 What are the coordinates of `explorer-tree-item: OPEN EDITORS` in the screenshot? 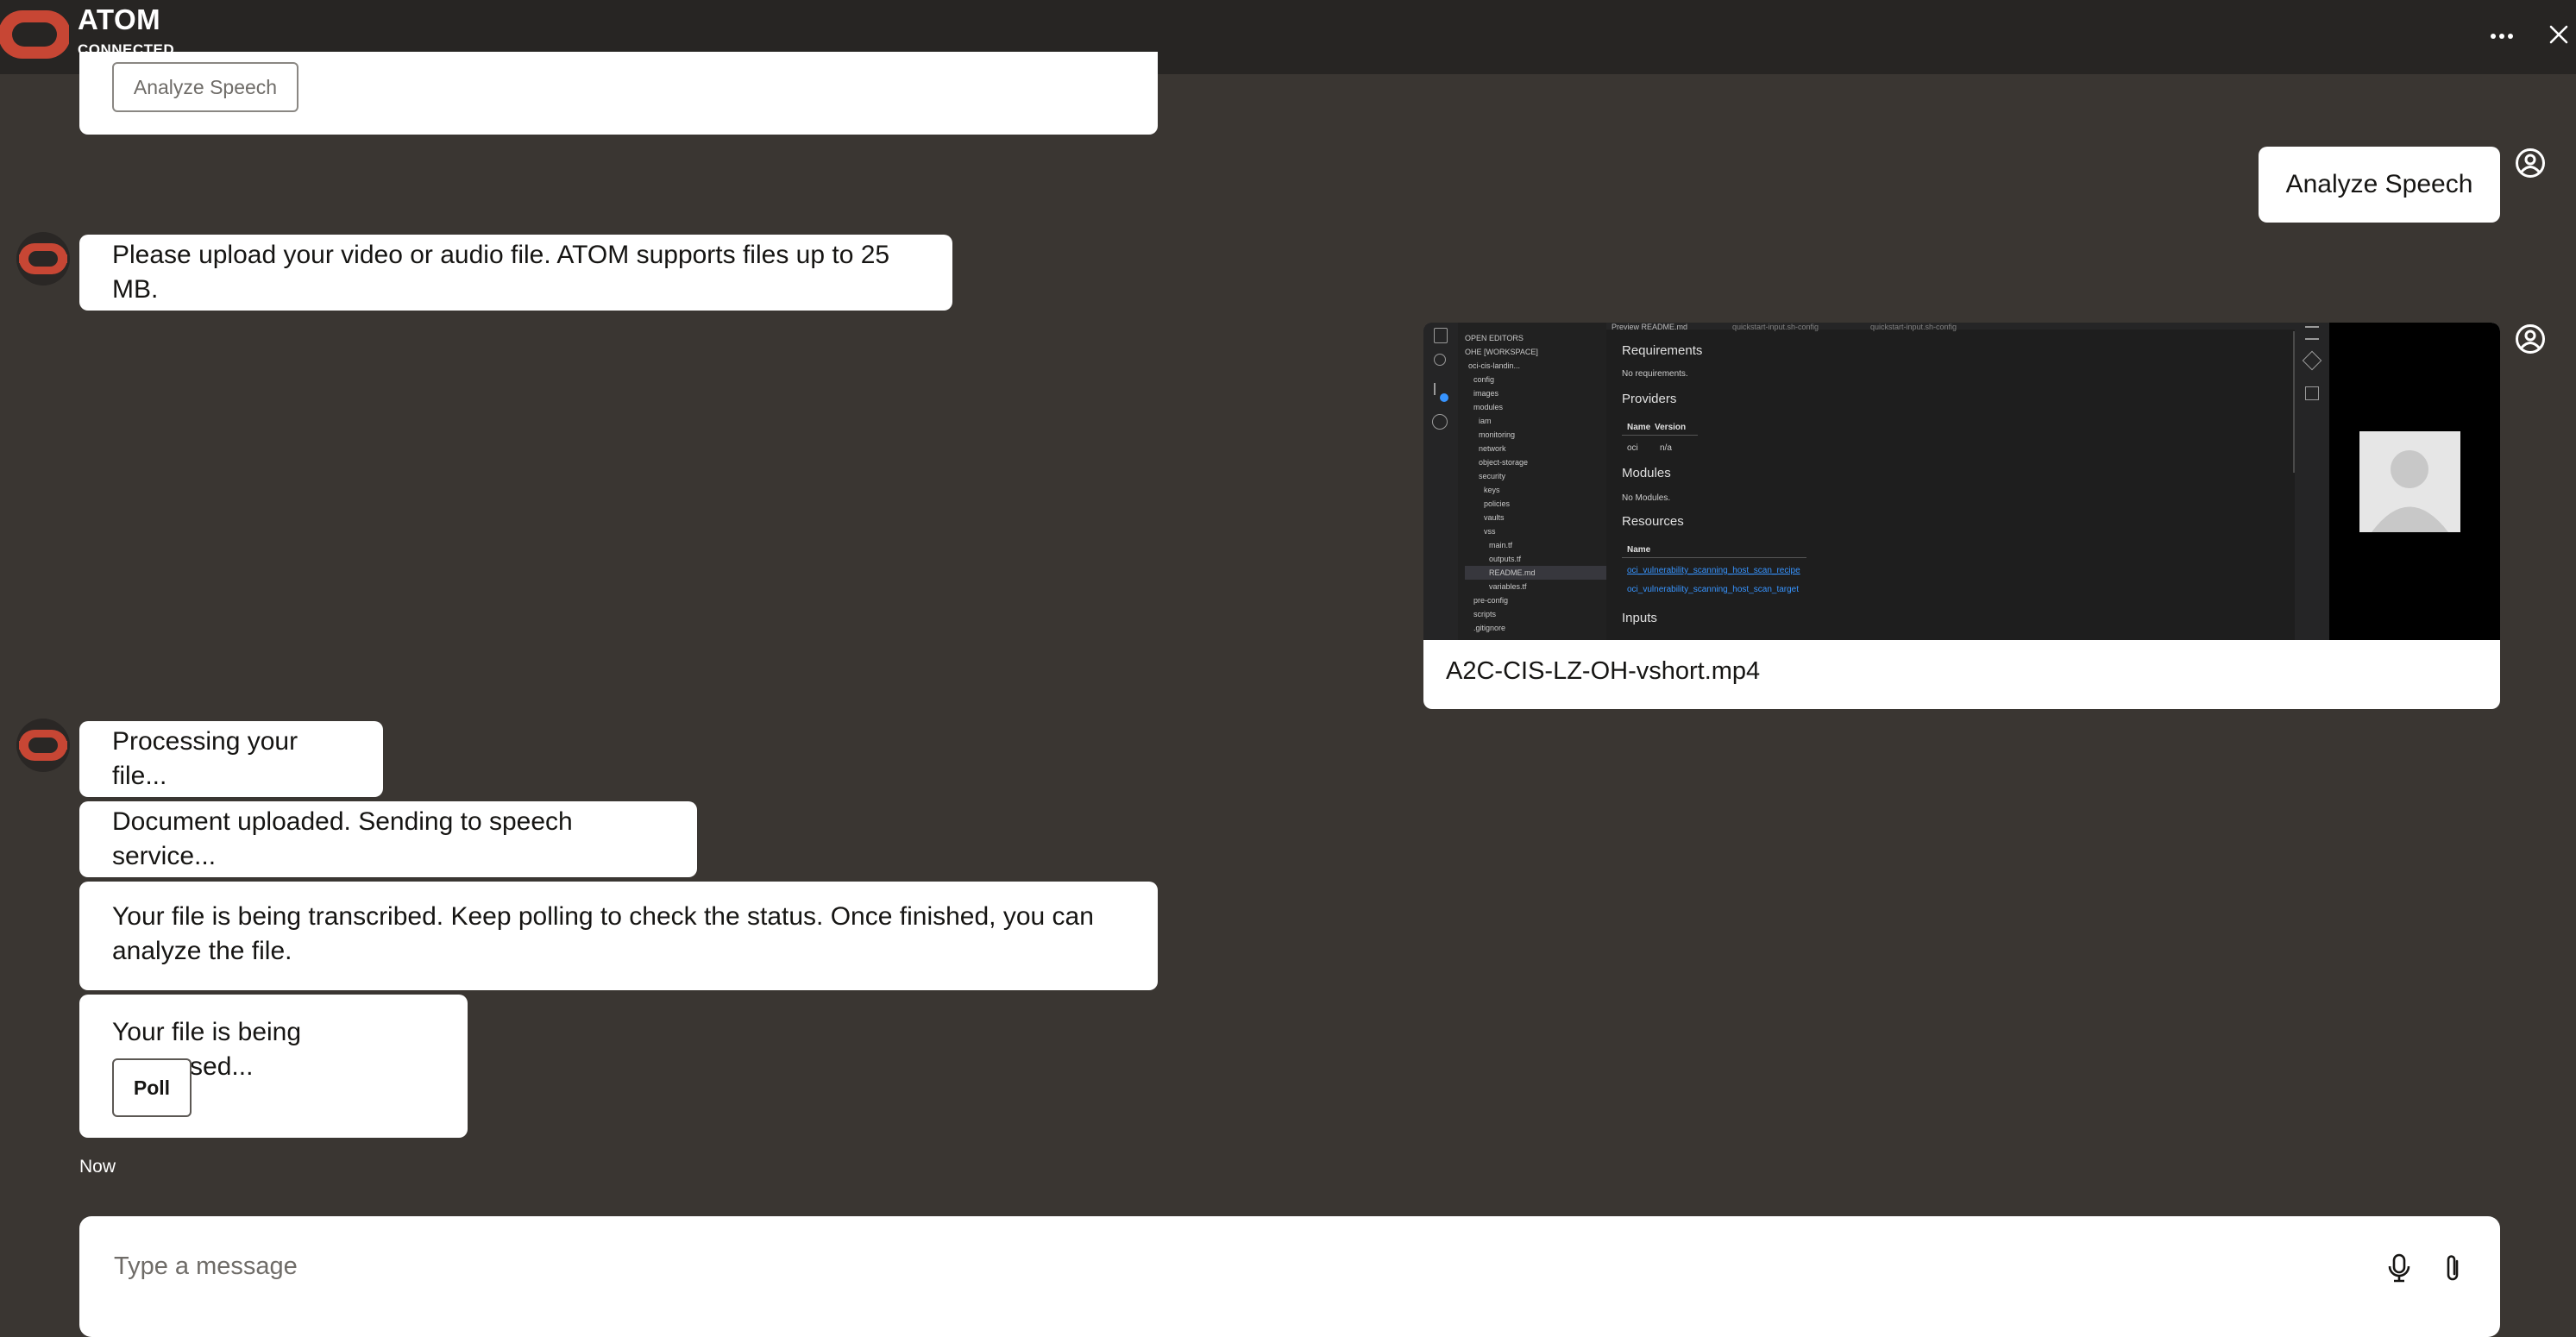 It's located at (1494, 338).